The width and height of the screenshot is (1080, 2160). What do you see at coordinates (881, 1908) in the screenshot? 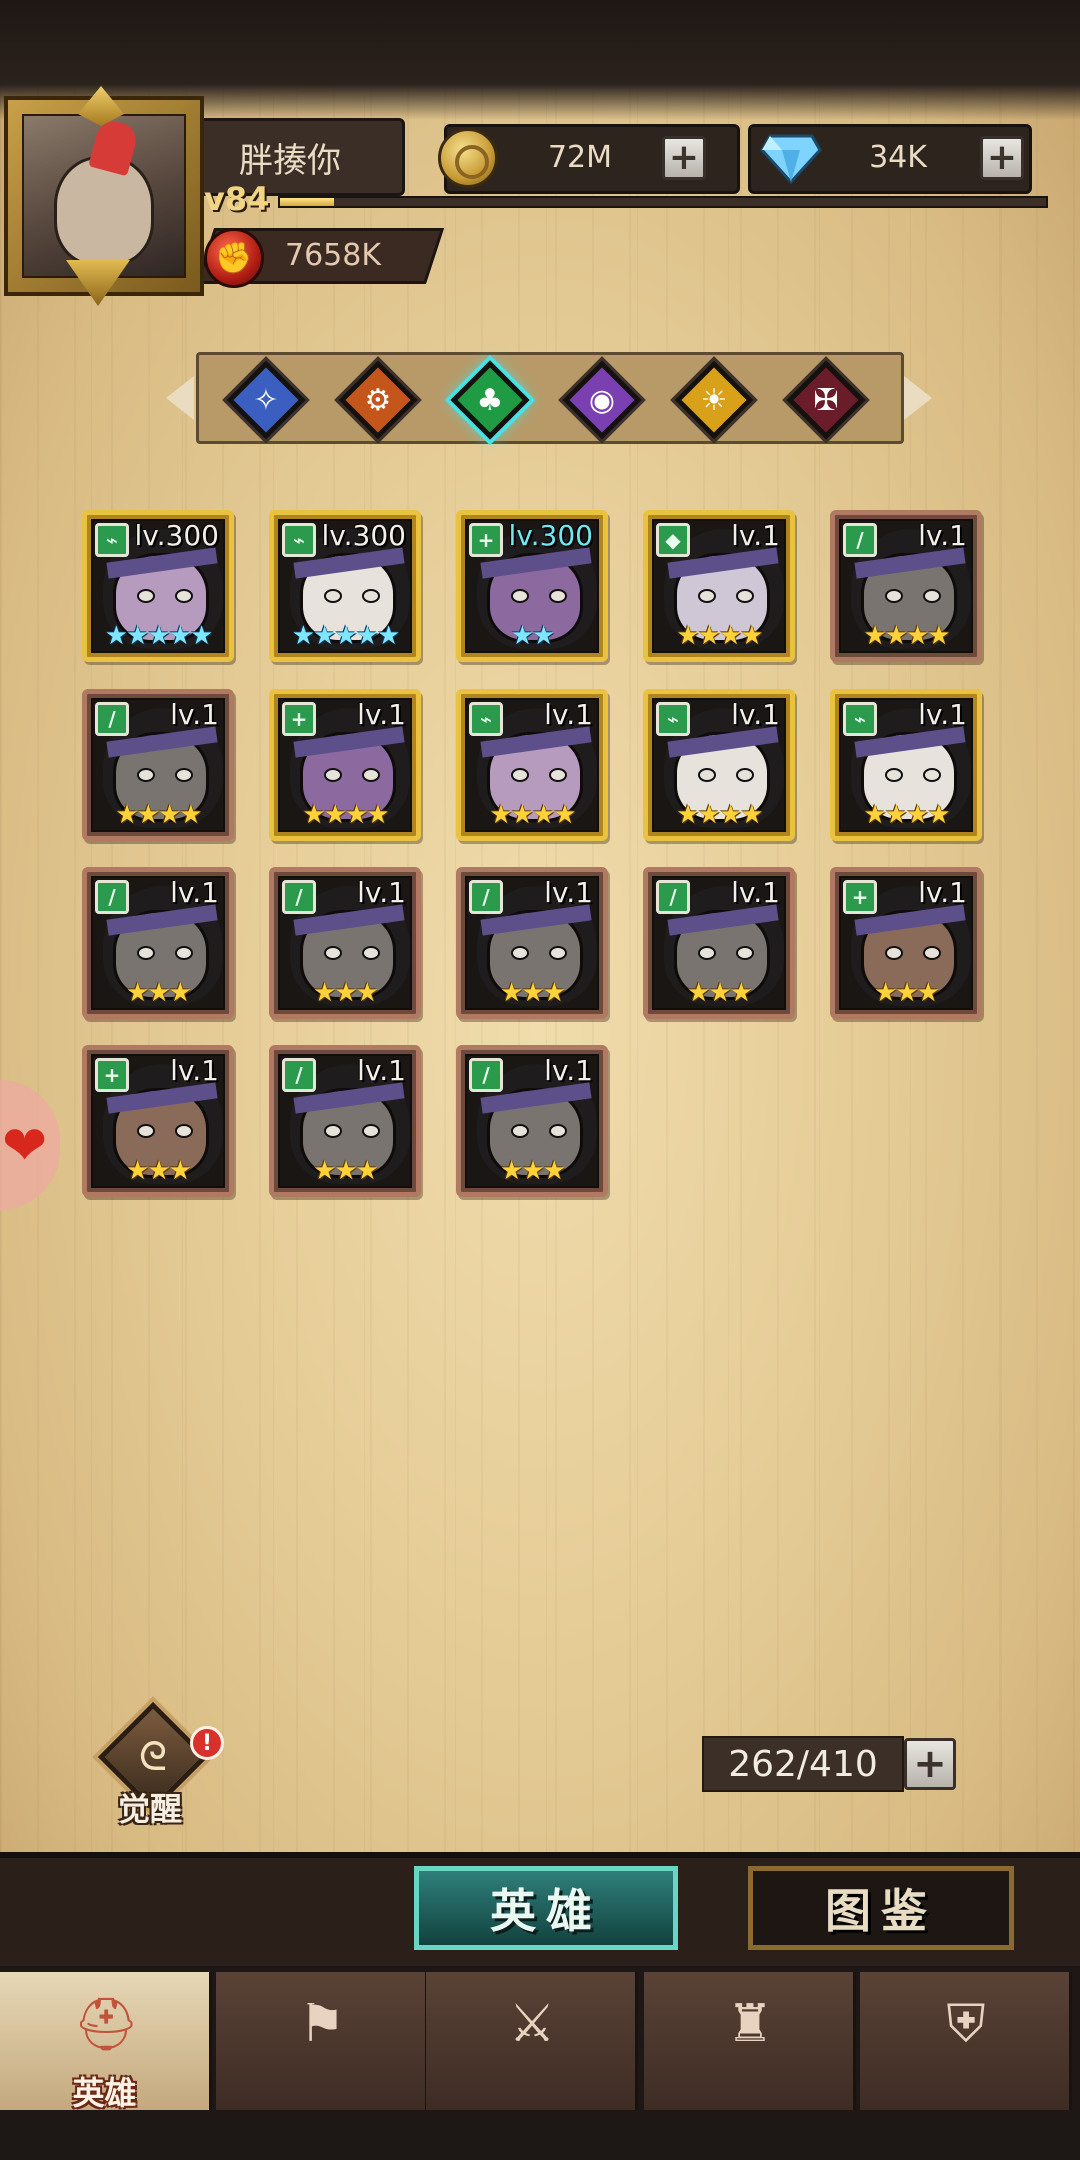
I see `tab-codex: 图鉴` at bounding box center [881, 1908].